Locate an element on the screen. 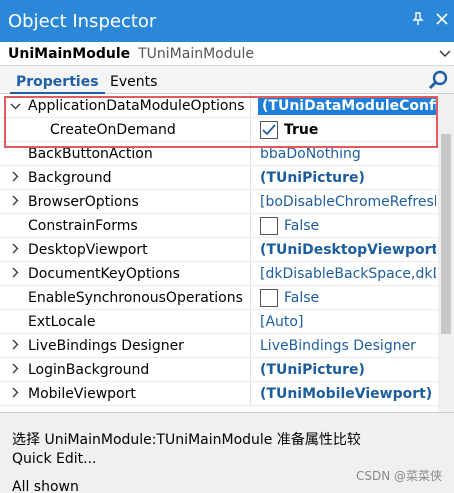  property-row: BackButtonAction bbaDoNothing is located at coordinates (227, 154).